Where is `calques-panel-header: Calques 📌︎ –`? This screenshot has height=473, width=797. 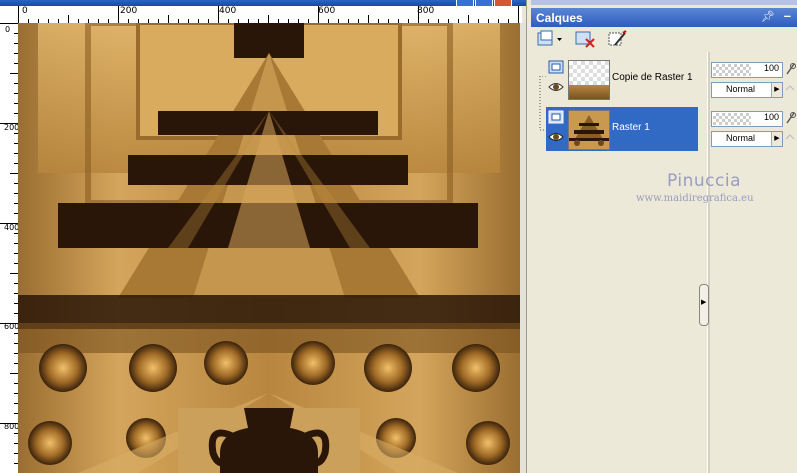
calques-panel-header: Calques 📌︎ – is located at coordinates (664, 17).